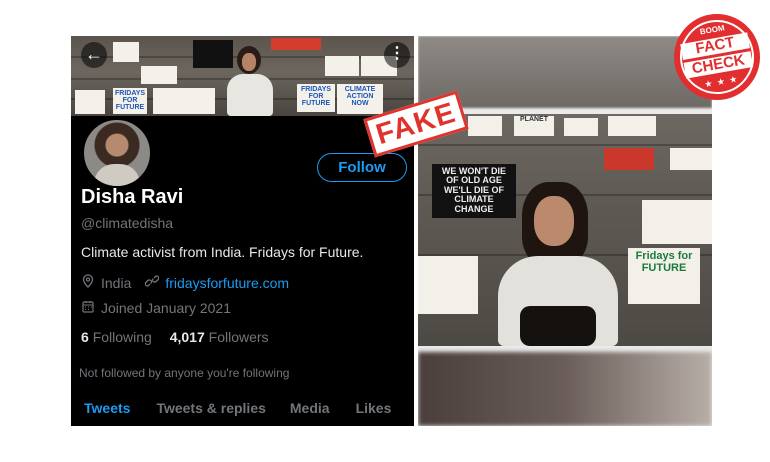 This screenshot has width=770, height=462. Describe the element at coordinates (117, 153) in the screenshot. I see `avatar` at that location.